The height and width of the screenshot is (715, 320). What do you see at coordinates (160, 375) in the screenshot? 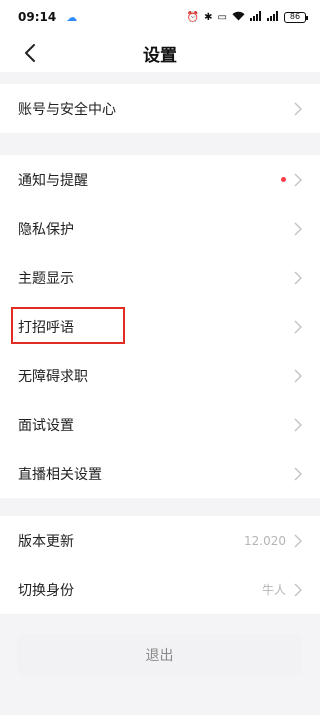
I see `settings-item-accessibility: 无障碍求职` at bounding box center [160, 375].